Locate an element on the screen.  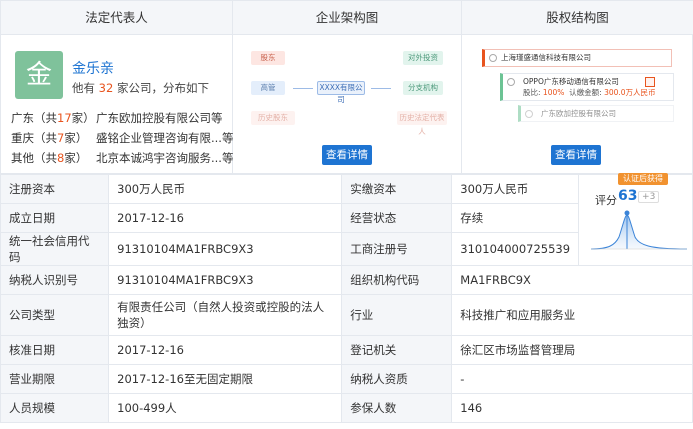
shareholder-node: 股东 is located at coordinates (268, 58).